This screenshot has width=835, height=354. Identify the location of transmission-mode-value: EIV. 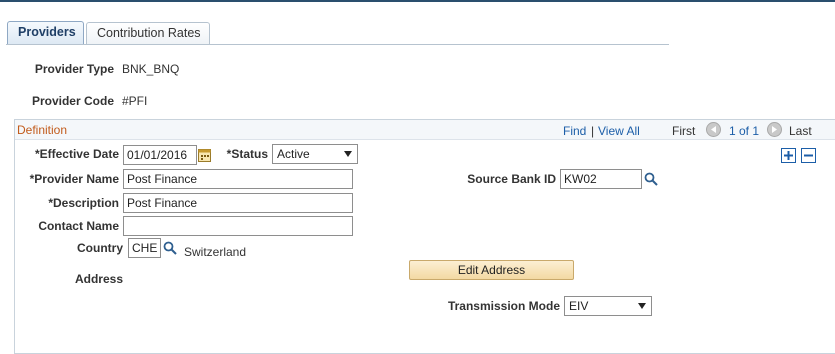
(579, 306).